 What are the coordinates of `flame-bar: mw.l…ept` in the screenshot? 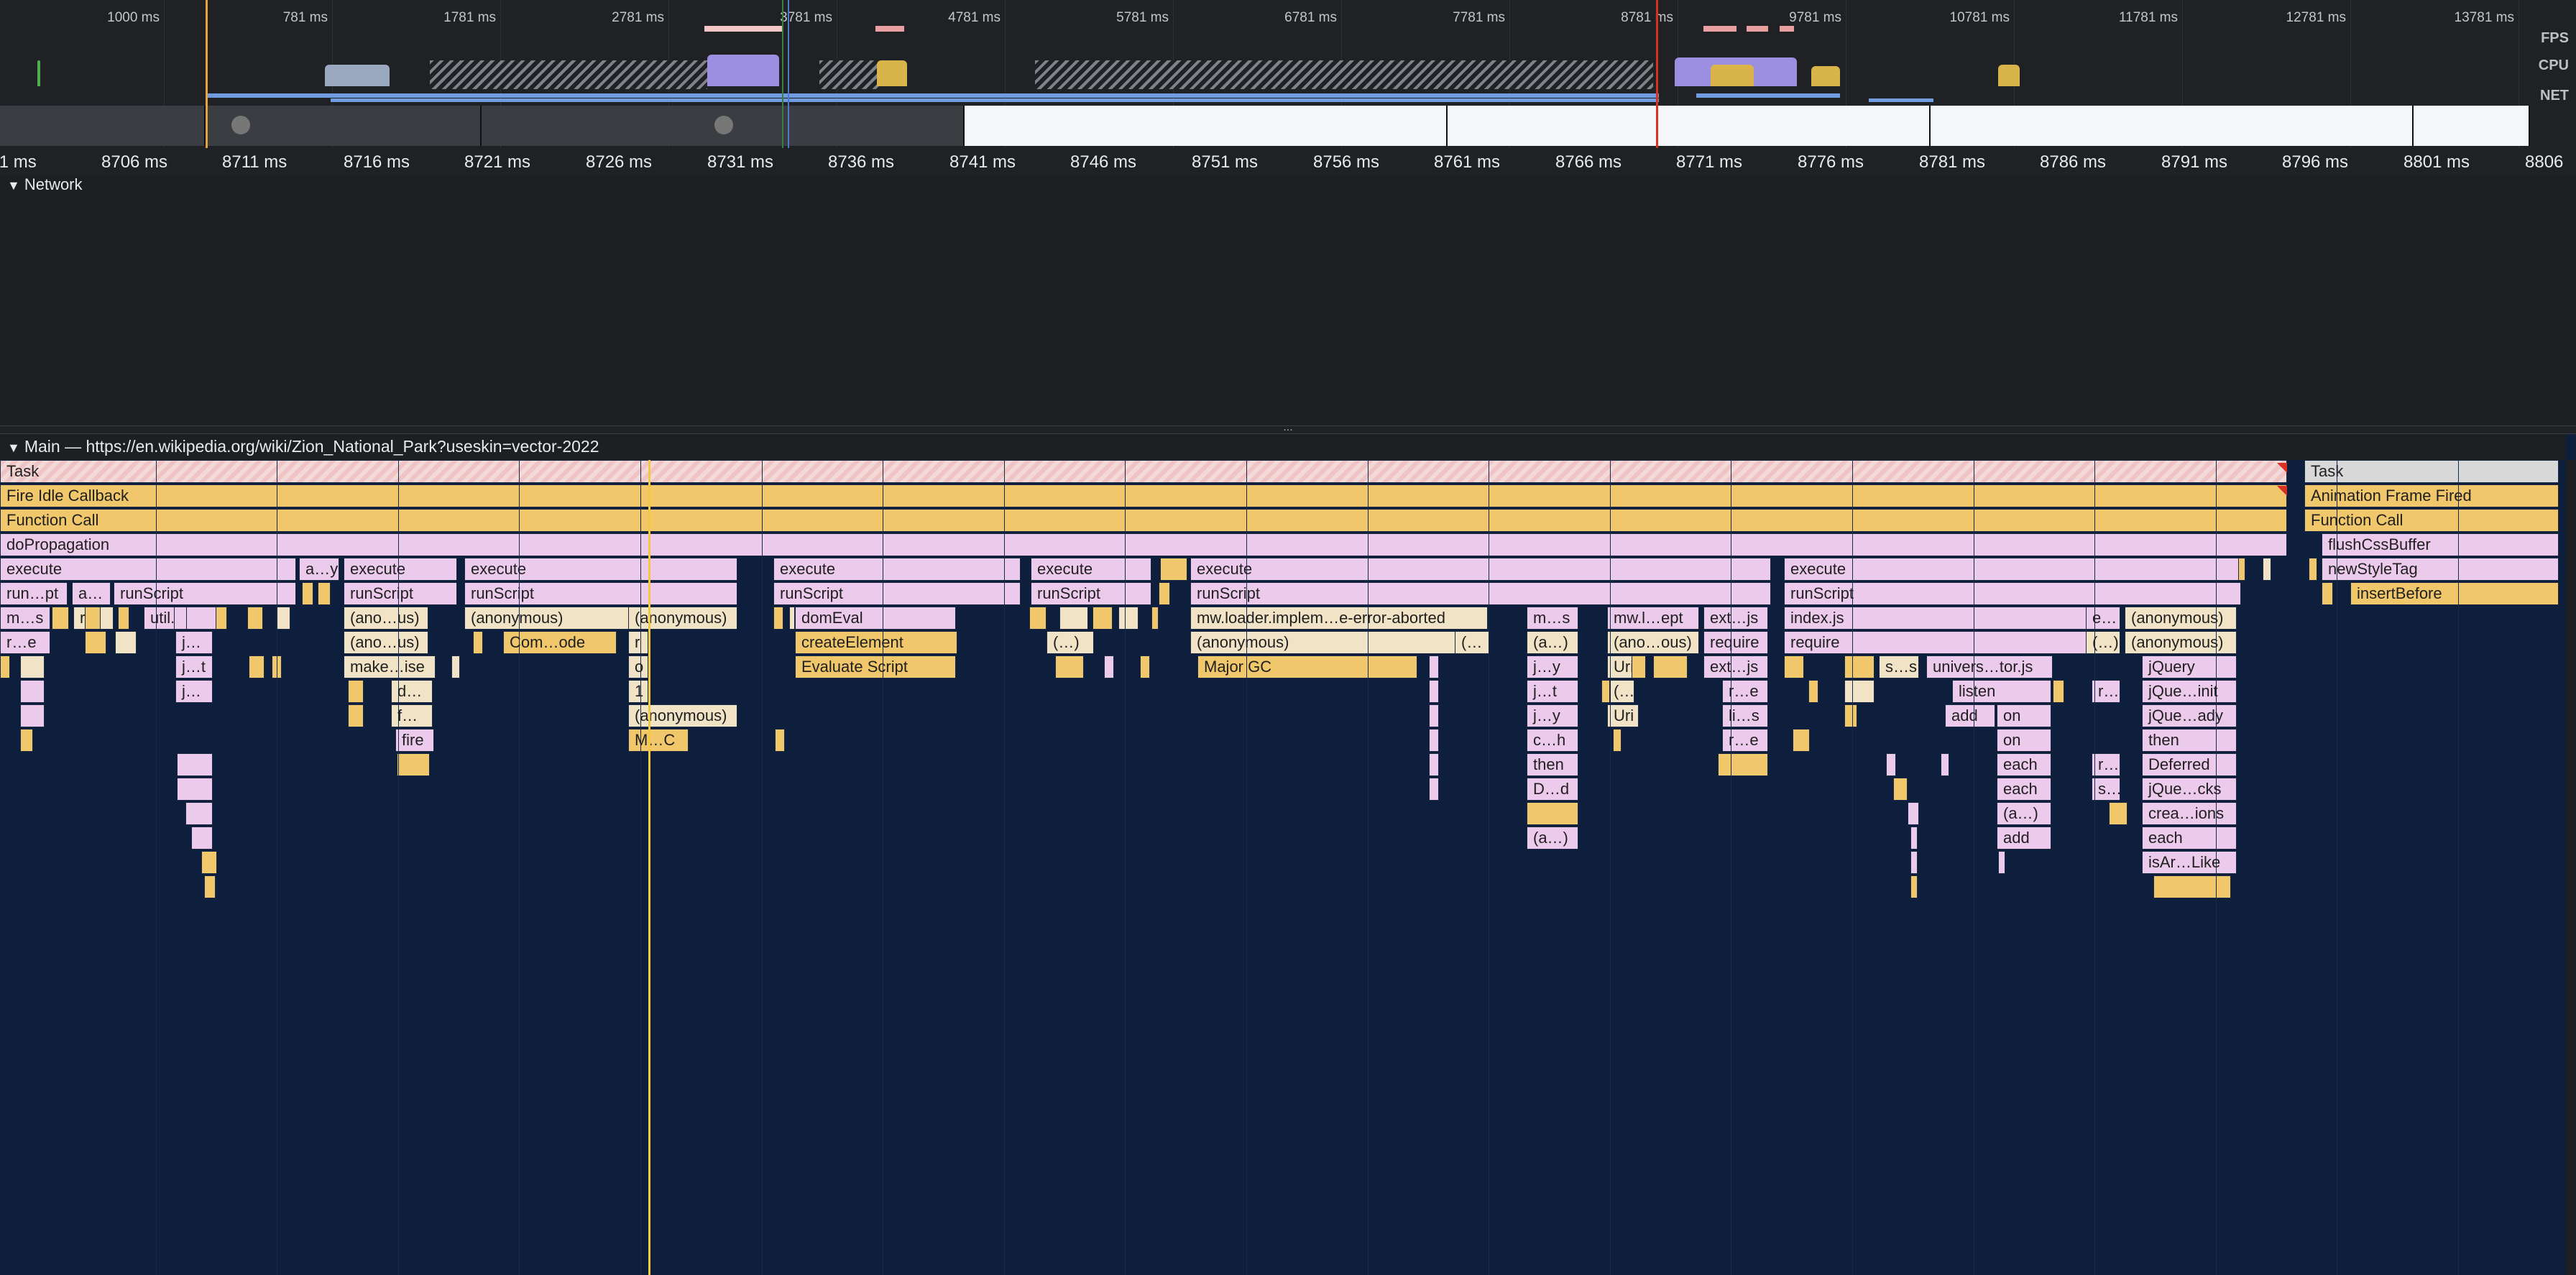 It's located at (1653, 618).